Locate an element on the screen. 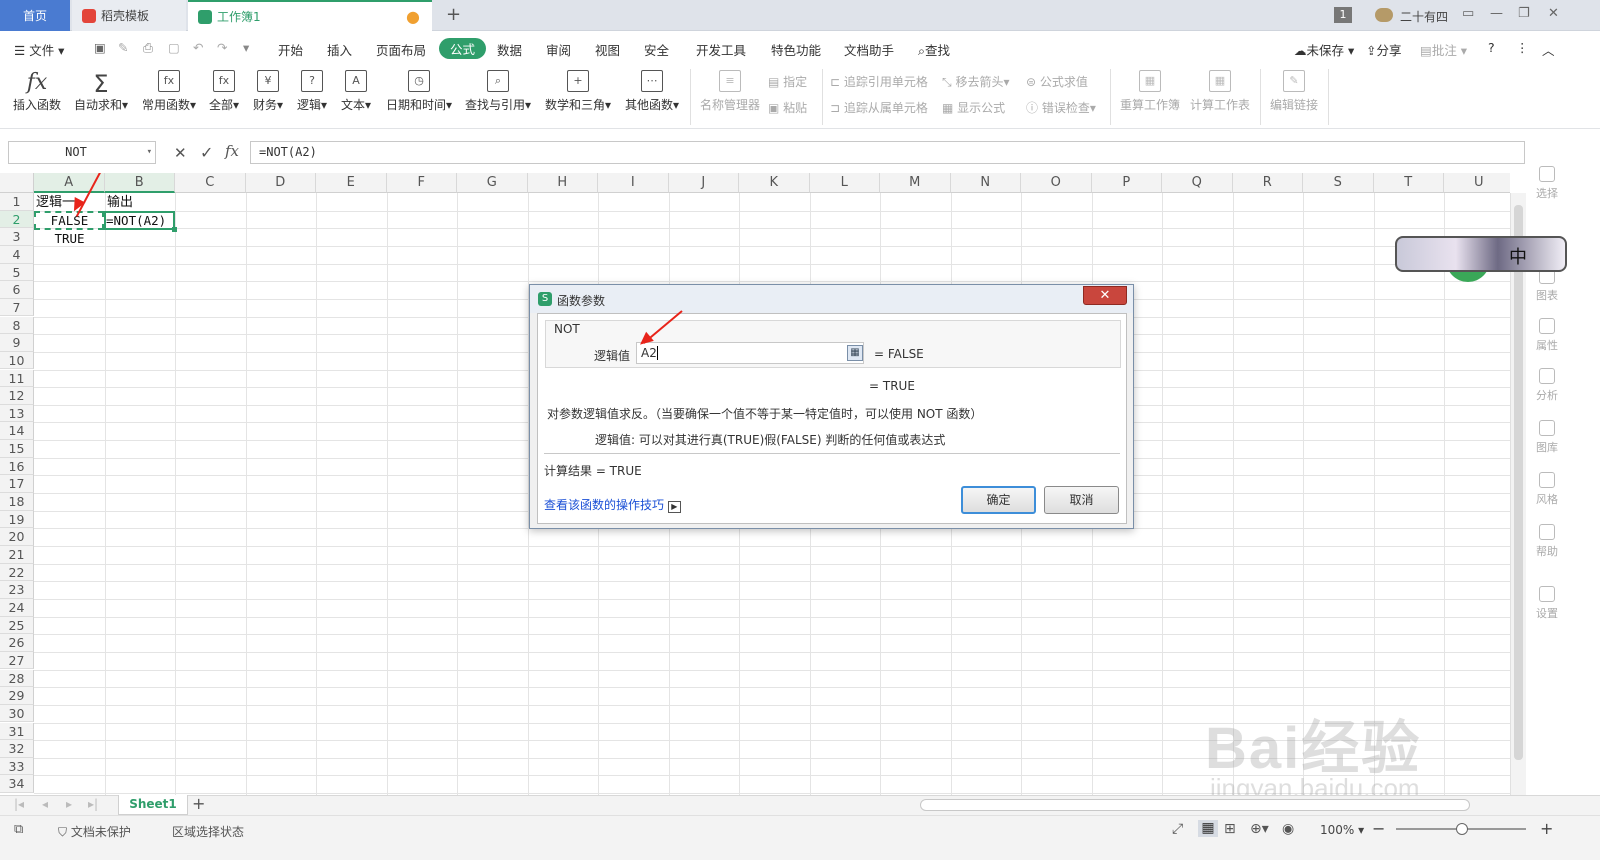 The width and height of the screenshot is (1600, 860). avatar is located at coordinates (1384, 15).